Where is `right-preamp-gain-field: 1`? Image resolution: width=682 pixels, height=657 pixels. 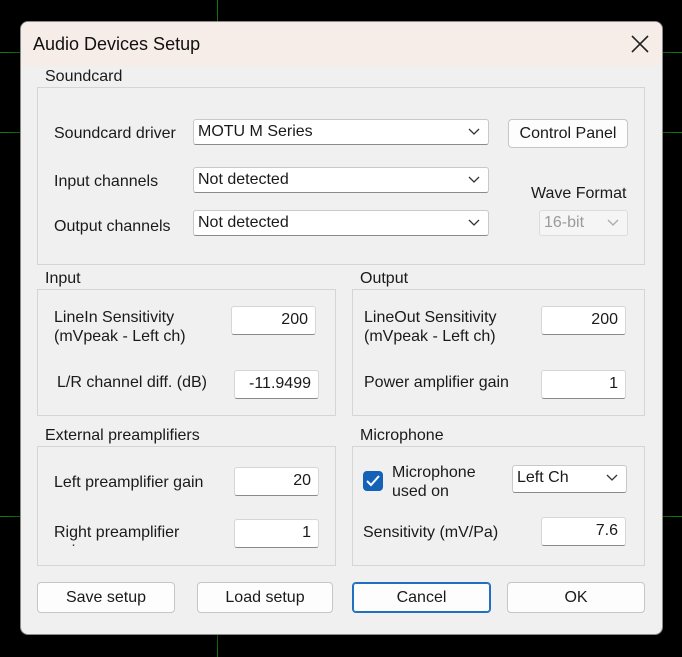 right-preamp-gain-field: 1 is located at coordinates (276, 533).